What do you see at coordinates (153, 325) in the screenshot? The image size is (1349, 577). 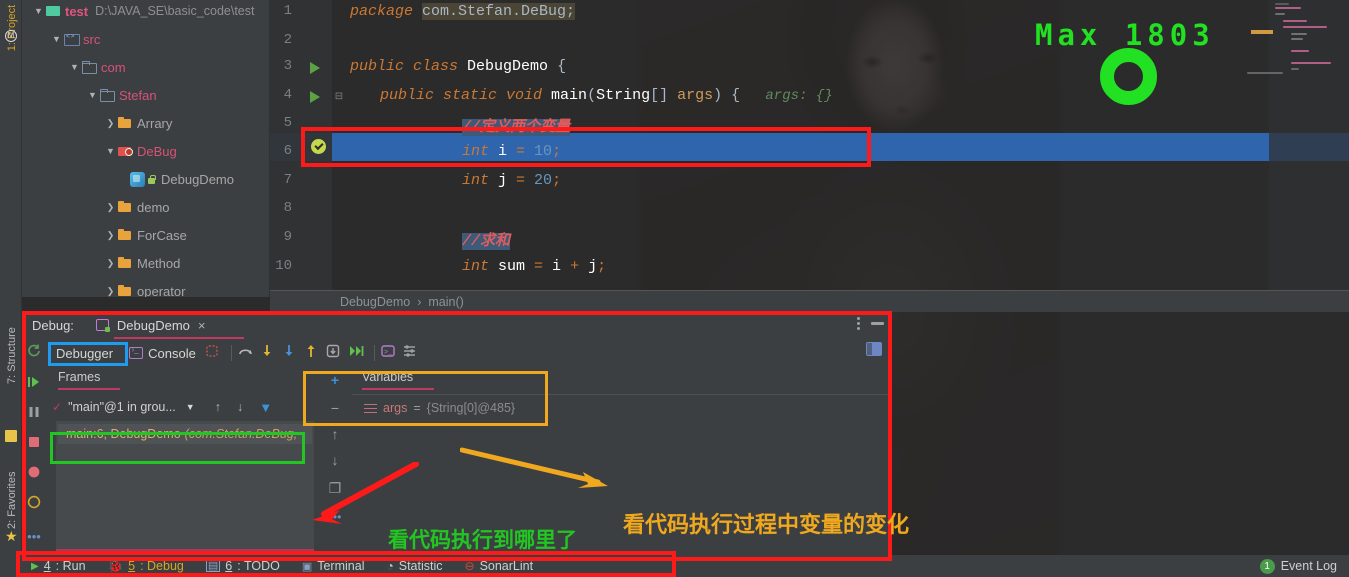 I see `debug-session-tab: DebugDemo` at bounding box center [153, 325].